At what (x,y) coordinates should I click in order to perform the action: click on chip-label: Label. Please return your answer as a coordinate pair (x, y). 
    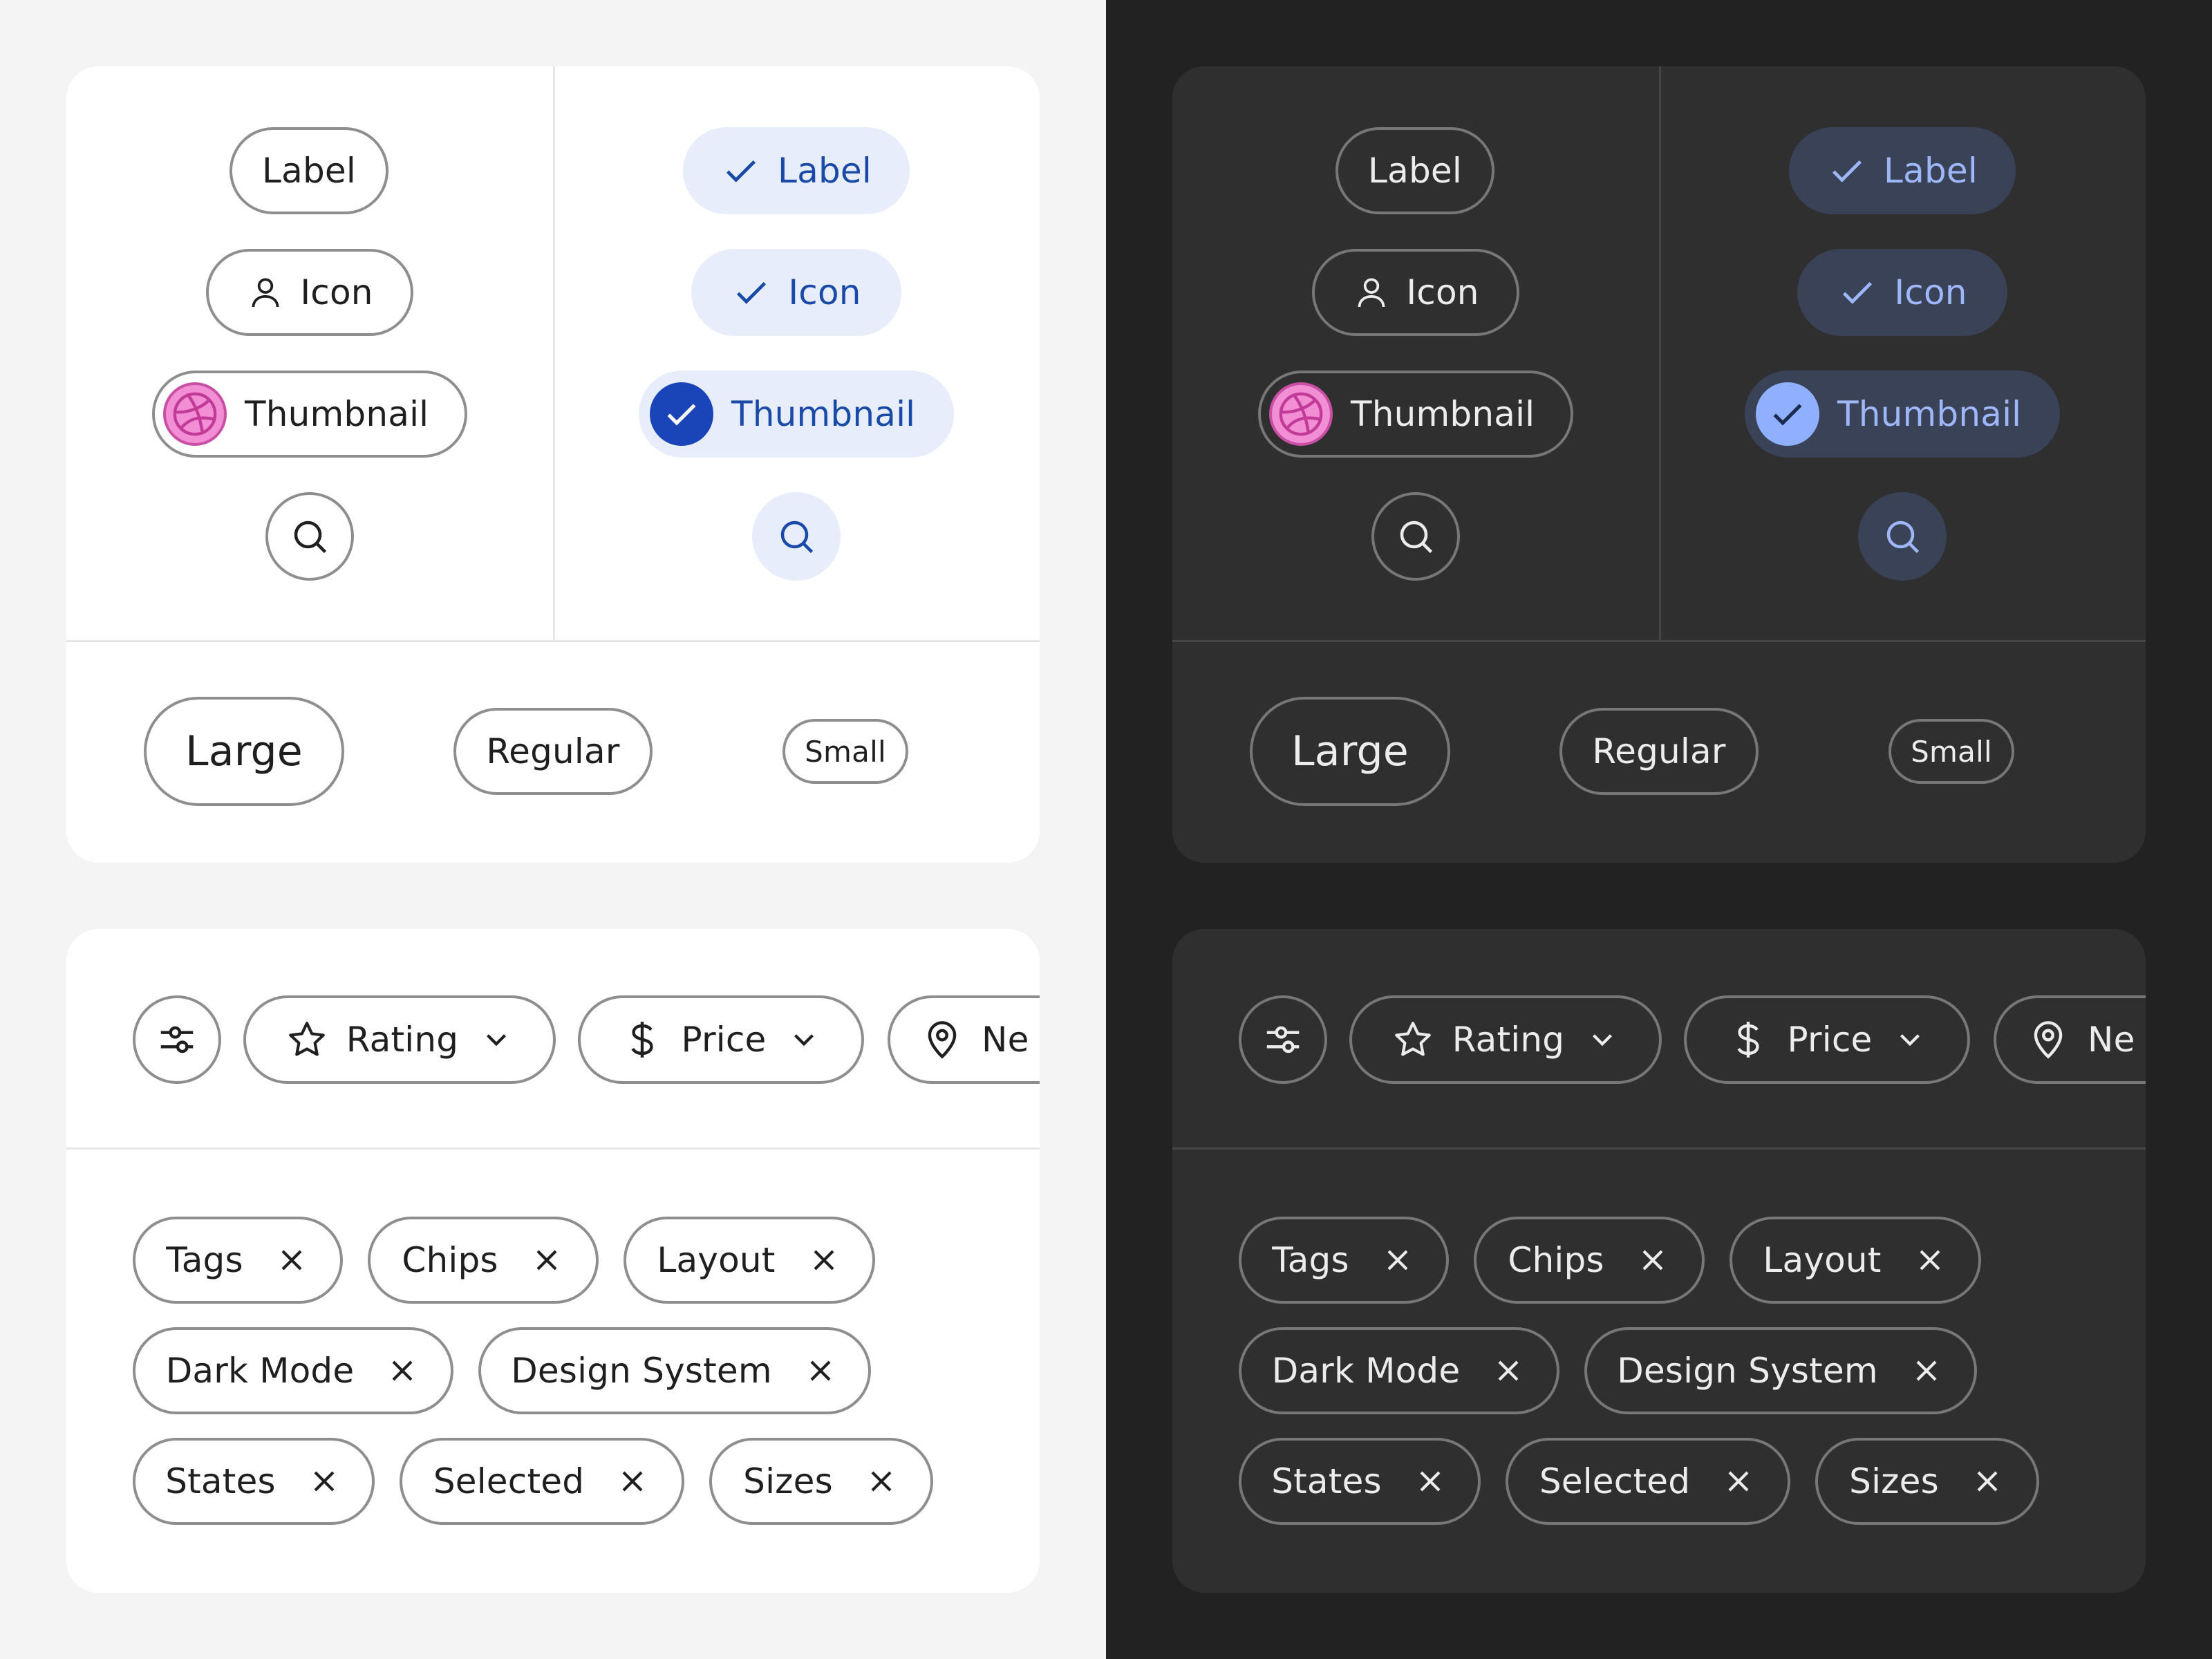
    Looking at the image, I should click on (1931, 171).